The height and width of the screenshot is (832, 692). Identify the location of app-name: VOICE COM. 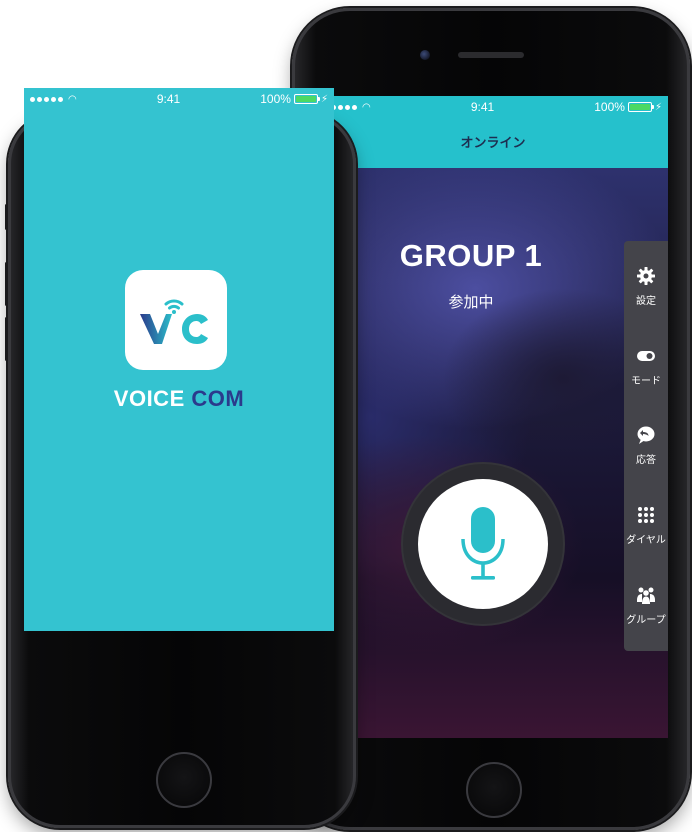
(179, 399).